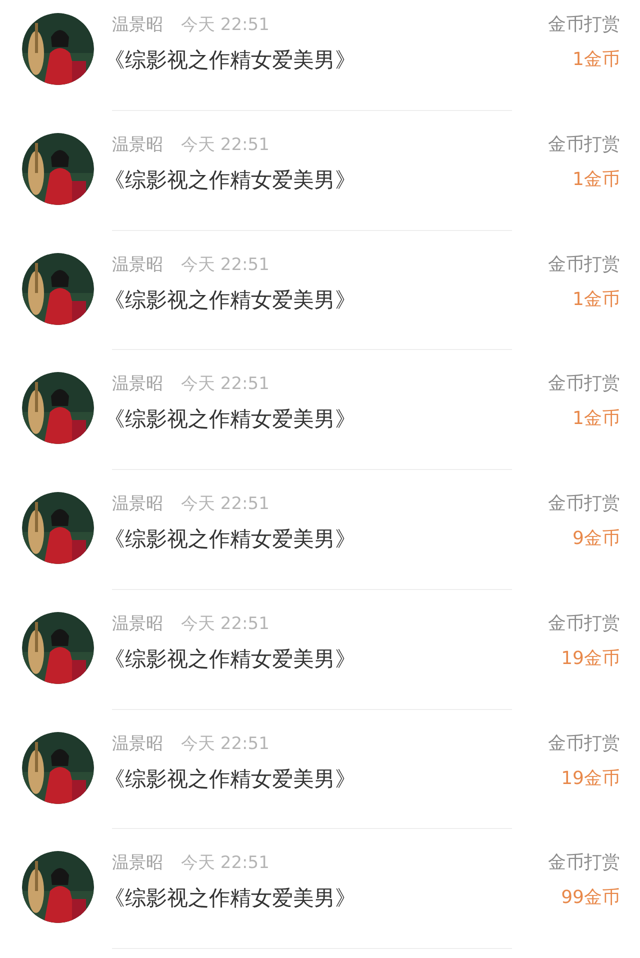  Describe the element at coordinates (596, 539) in the screenshot. I see `coin-amount: 9金币` at that location.